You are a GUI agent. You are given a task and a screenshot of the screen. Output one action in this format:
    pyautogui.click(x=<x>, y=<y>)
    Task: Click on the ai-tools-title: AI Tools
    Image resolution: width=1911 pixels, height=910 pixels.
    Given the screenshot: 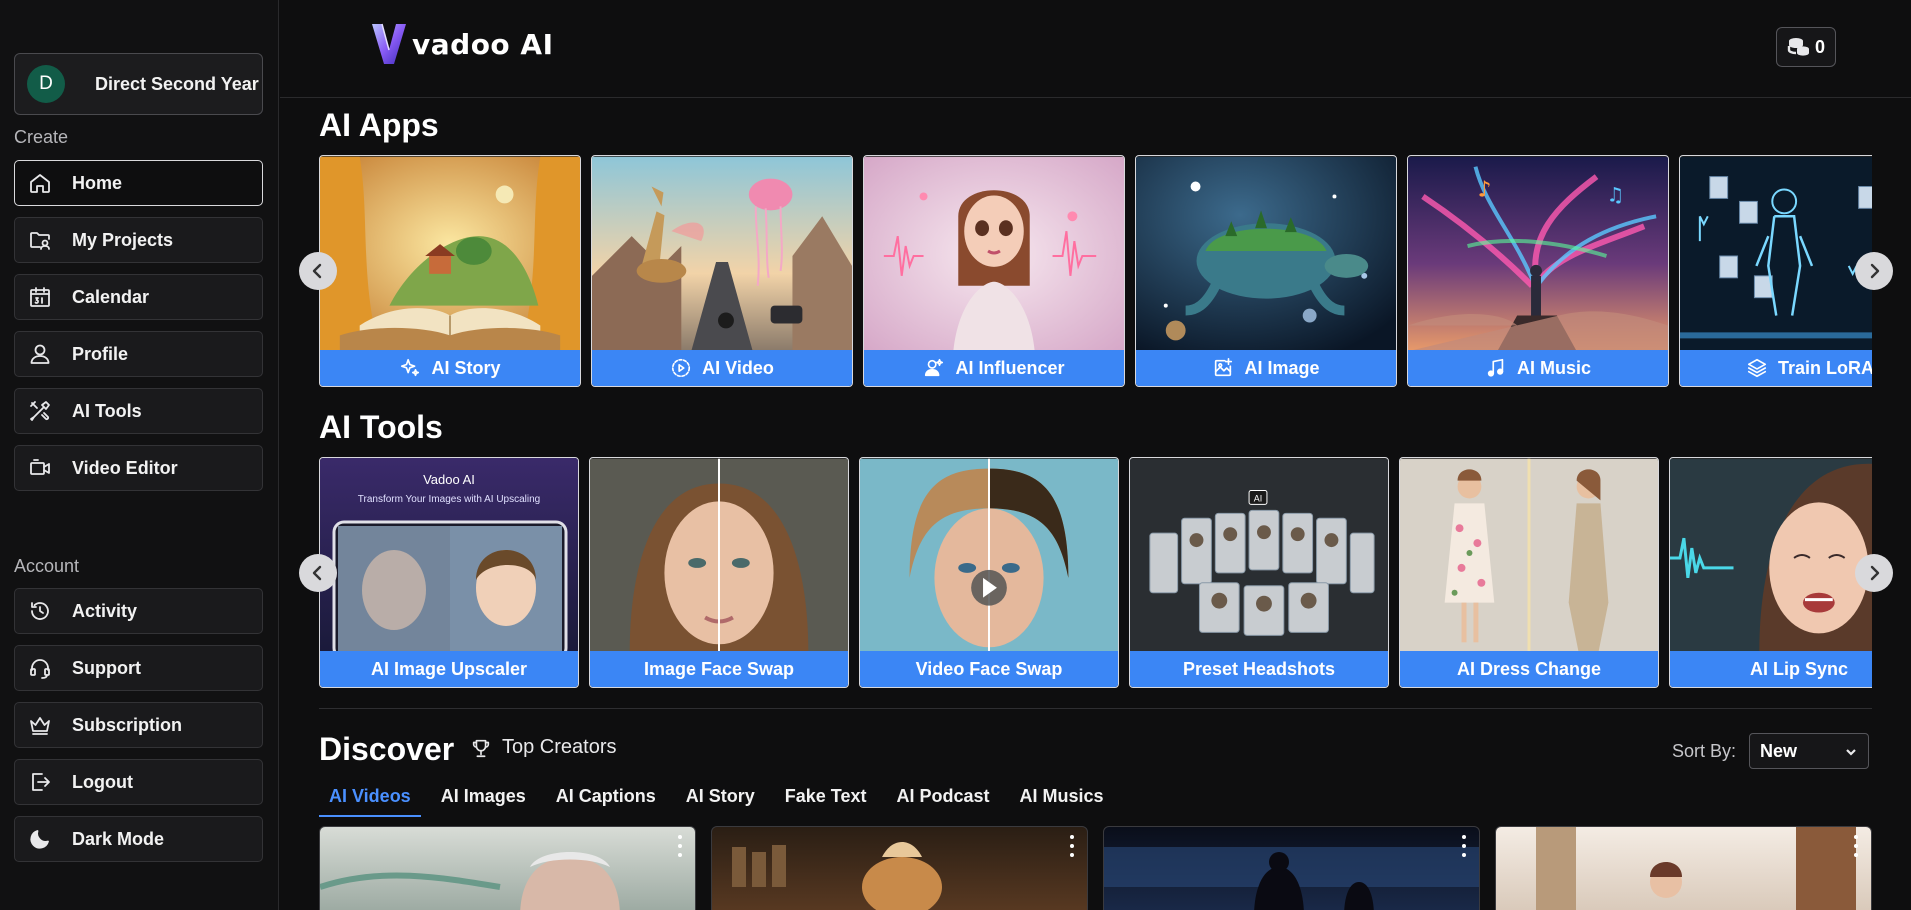 What is the action you would take?
    pyautogui.click(x=381, y=427)
    